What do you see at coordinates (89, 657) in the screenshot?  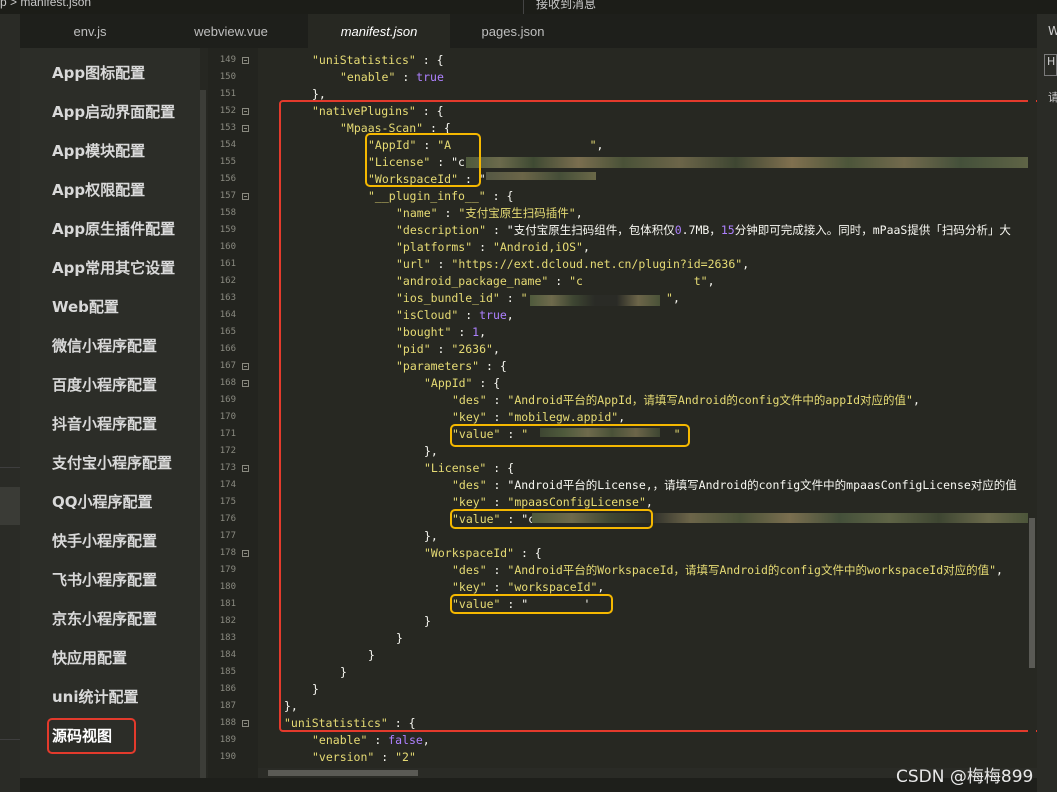 I see `nav-item-quickapp: 快应用配置` at bounding box center [89, 657].